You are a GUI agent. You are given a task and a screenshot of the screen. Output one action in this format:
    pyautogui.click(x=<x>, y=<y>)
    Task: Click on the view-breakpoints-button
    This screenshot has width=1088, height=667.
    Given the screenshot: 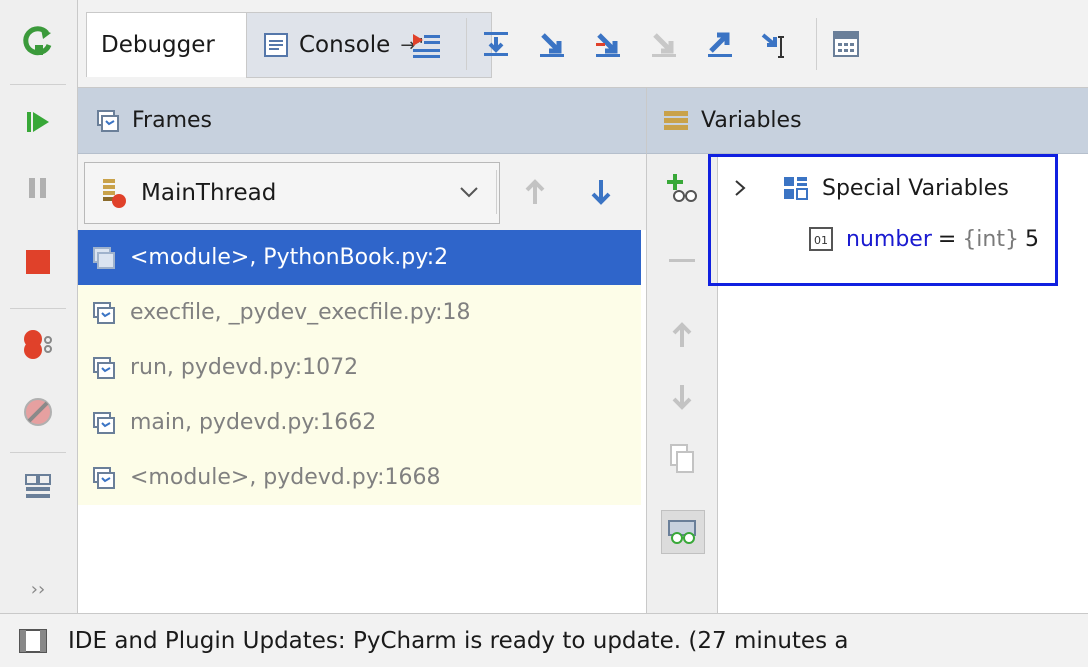 What is the action you would take?
    pyautogui.click(x=38, y=344)
    